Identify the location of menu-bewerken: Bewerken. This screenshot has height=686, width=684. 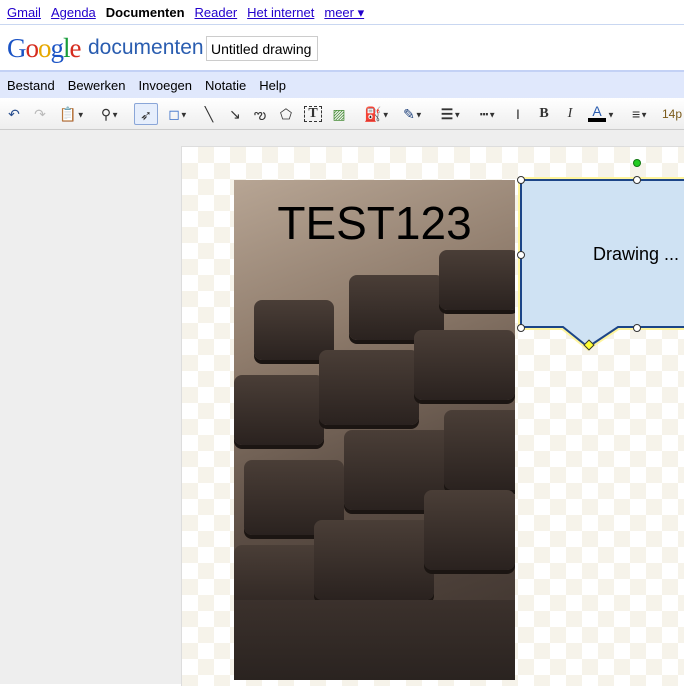
(97, 85).